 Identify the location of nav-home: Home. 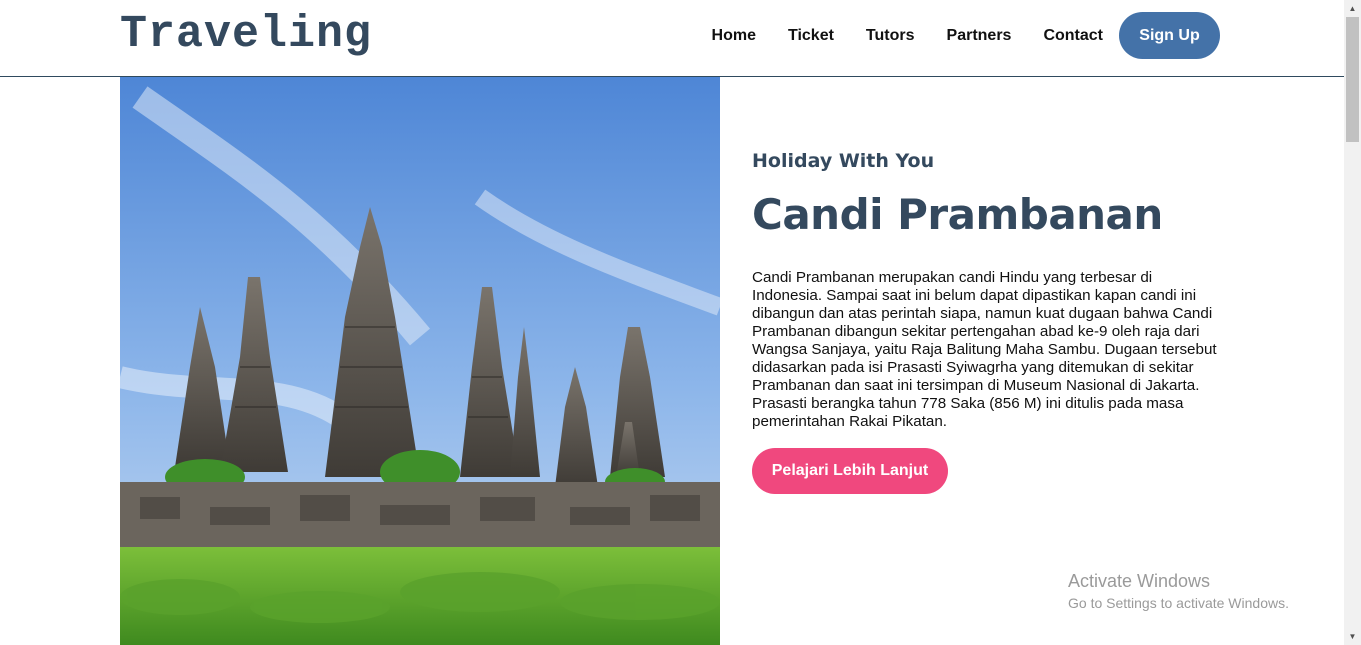
(734, 36).